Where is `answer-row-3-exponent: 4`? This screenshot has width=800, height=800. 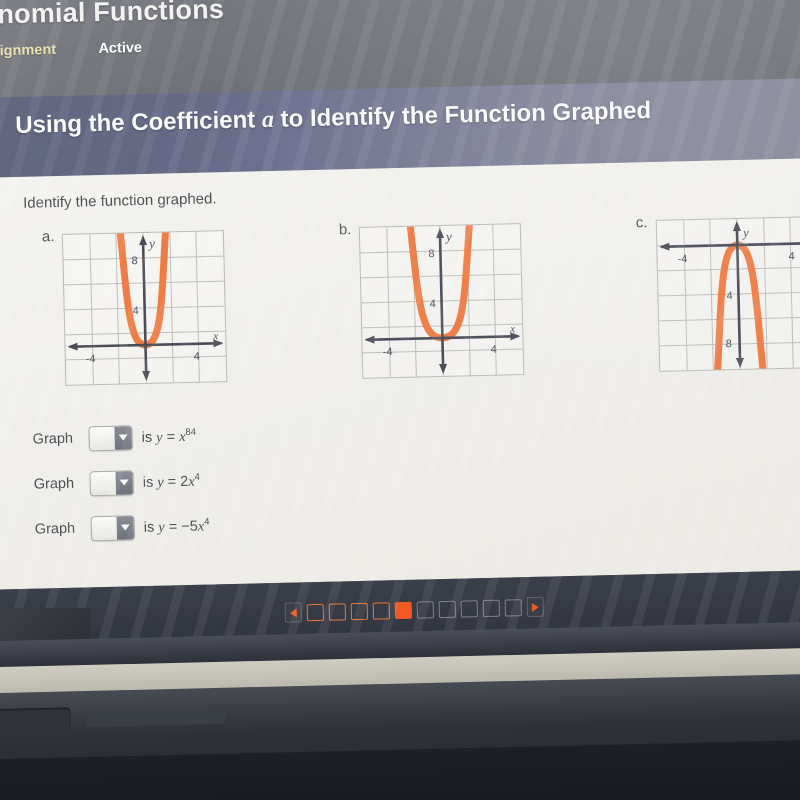
answer-row-3-exponent: 4 is located at coordinates (206, 522).